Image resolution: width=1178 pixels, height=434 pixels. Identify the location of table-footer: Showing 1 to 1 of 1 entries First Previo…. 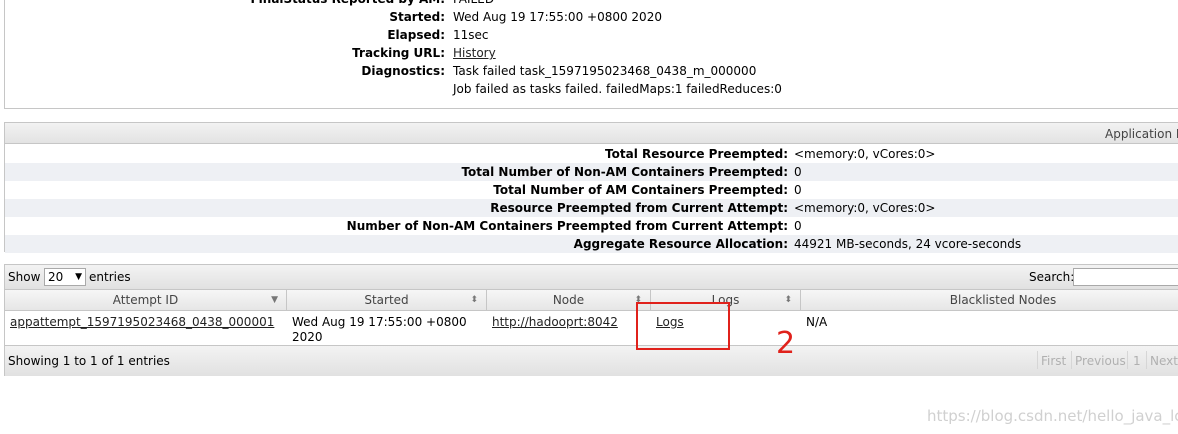
(591, 360).